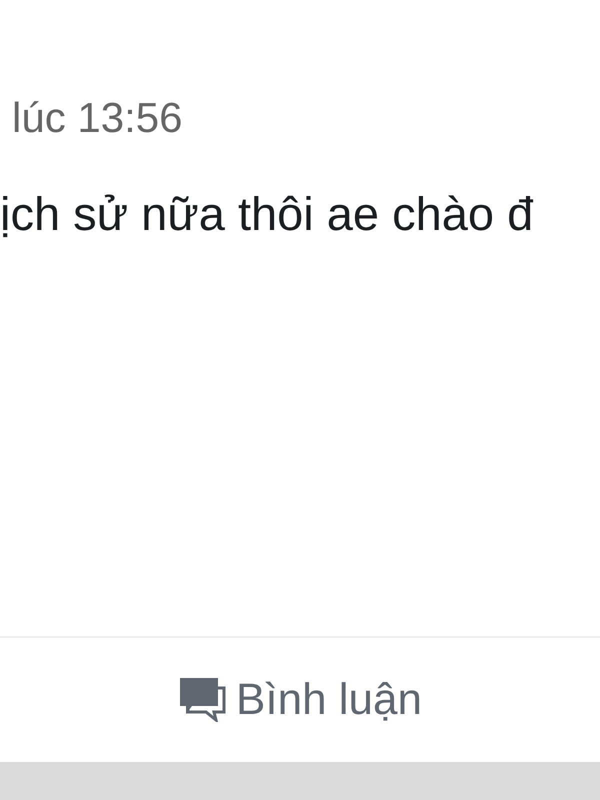  I want to click on post-text: ịch sử nữa thôi ae chào đ, so click(267, 213).